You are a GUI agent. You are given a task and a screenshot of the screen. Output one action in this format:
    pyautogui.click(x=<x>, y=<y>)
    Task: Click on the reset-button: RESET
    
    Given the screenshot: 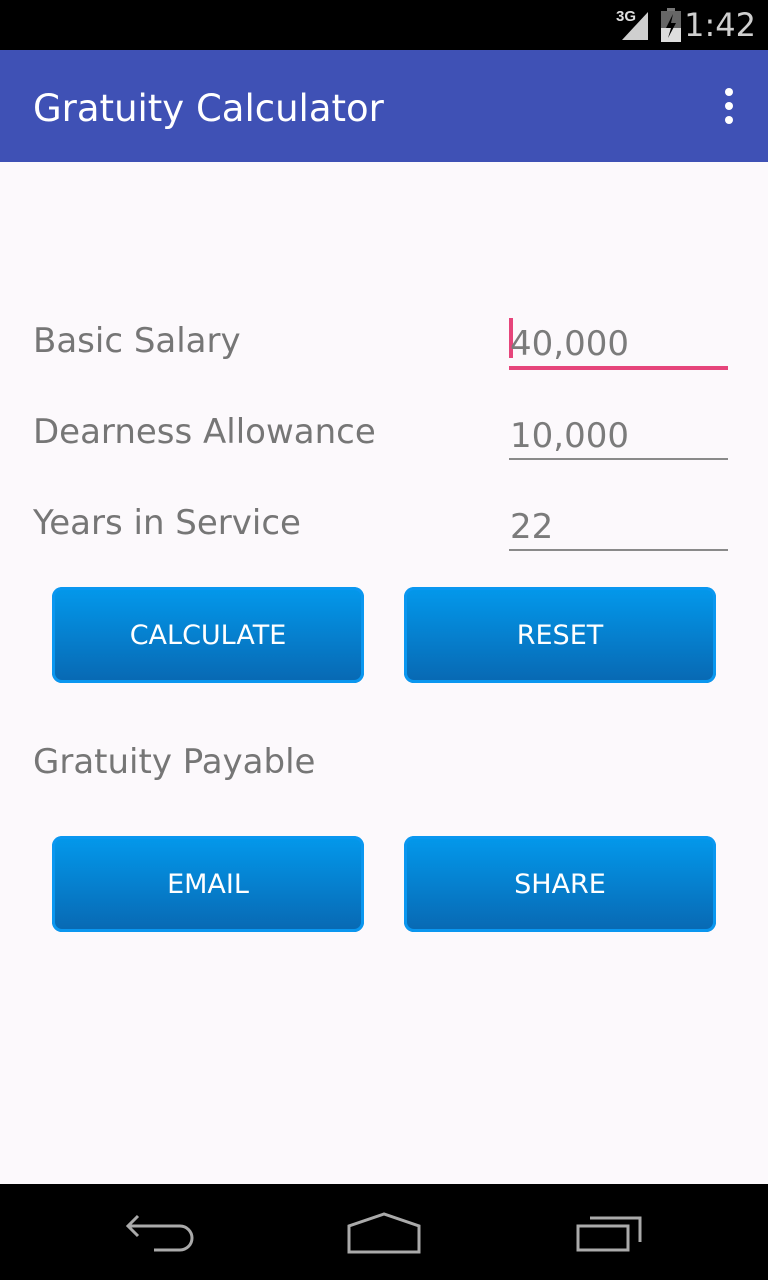 What is the action you would take?
    pyautogui.click(x=560, y=635)
    